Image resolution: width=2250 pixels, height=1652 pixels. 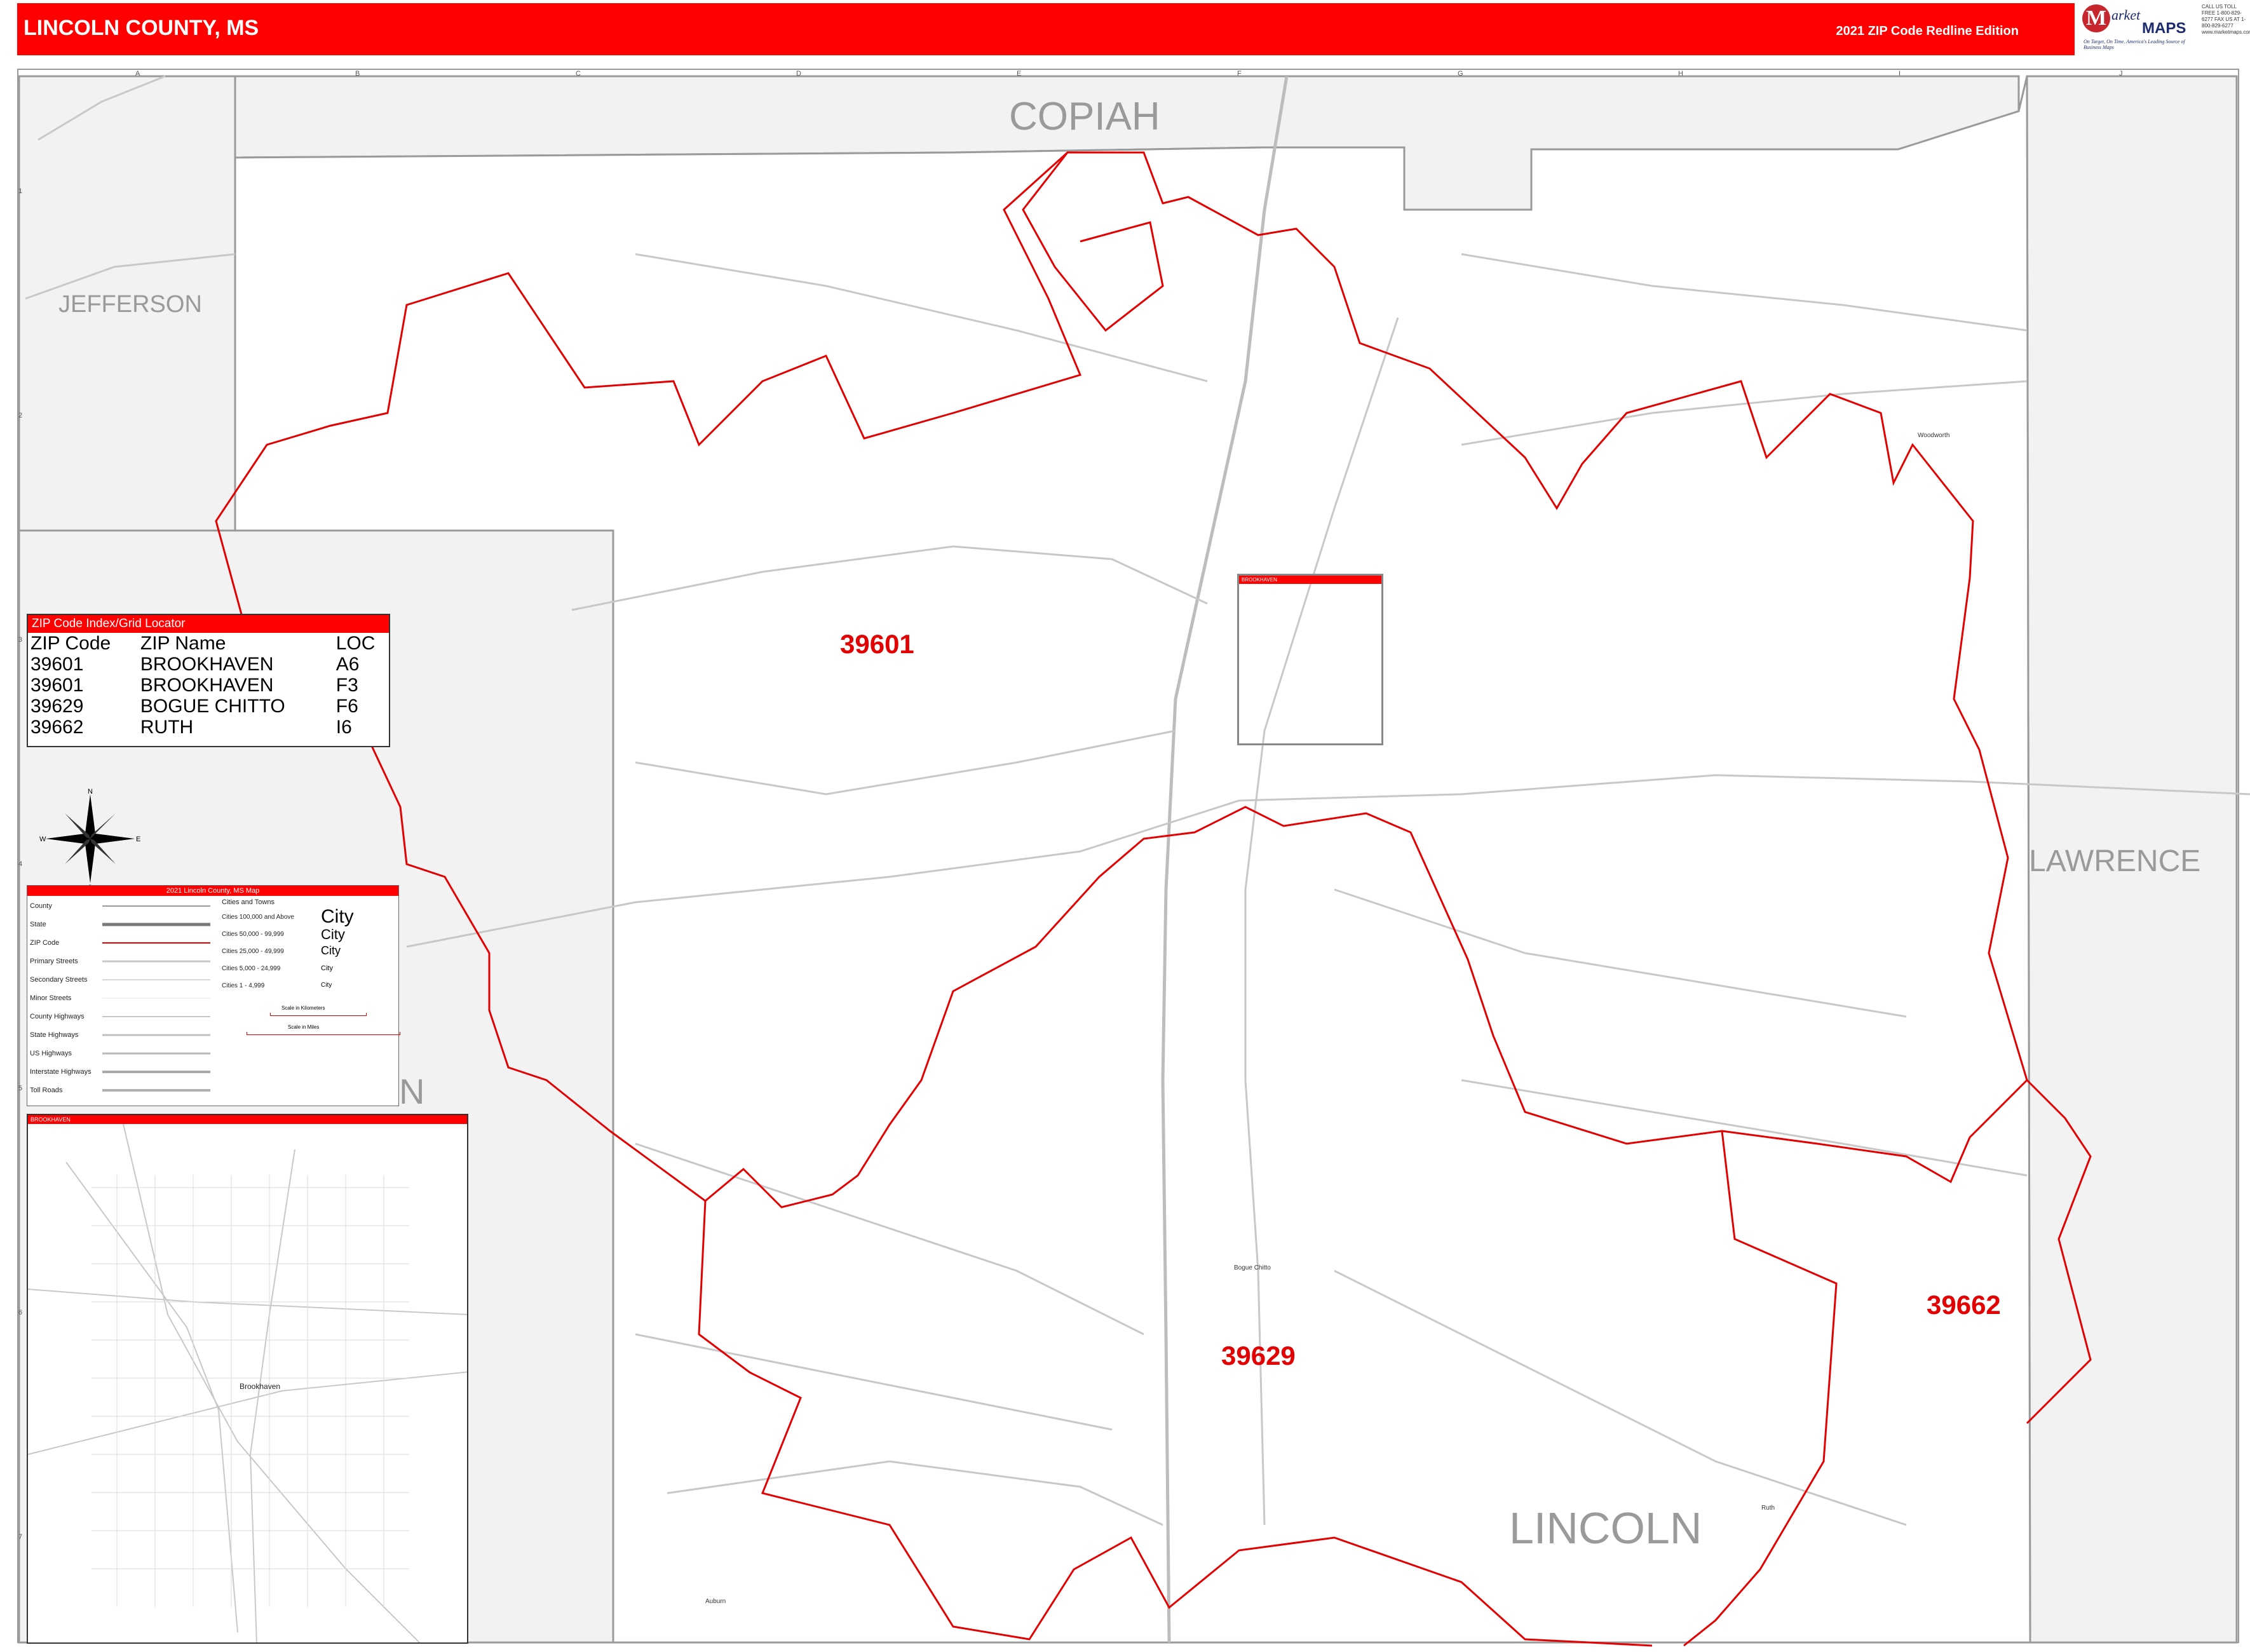 I want to click on brookhaven-inset-box-label: BROOKHAVEN, so click(x=1310, y=580).